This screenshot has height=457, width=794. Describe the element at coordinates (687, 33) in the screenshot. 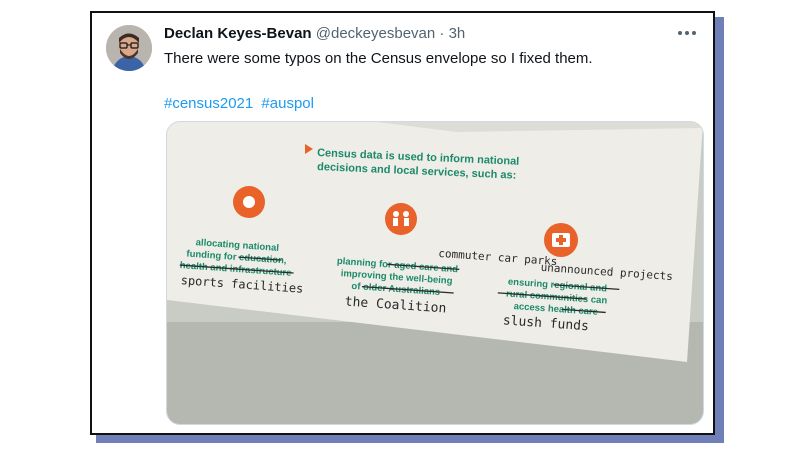

I see `more-options-icon` at that location.